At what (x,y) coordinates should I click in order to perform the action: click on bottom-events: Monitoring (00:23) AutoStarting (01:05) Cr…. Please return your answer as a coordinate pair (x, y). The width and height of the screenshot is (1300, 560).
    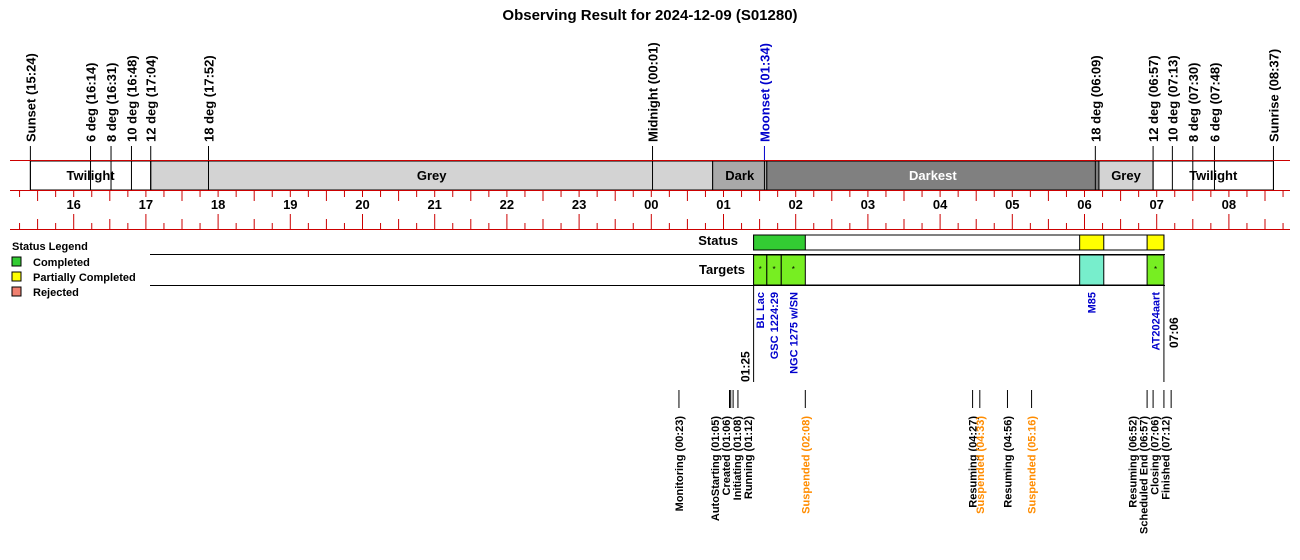
    Looking at the image, I should click on (923, 462).